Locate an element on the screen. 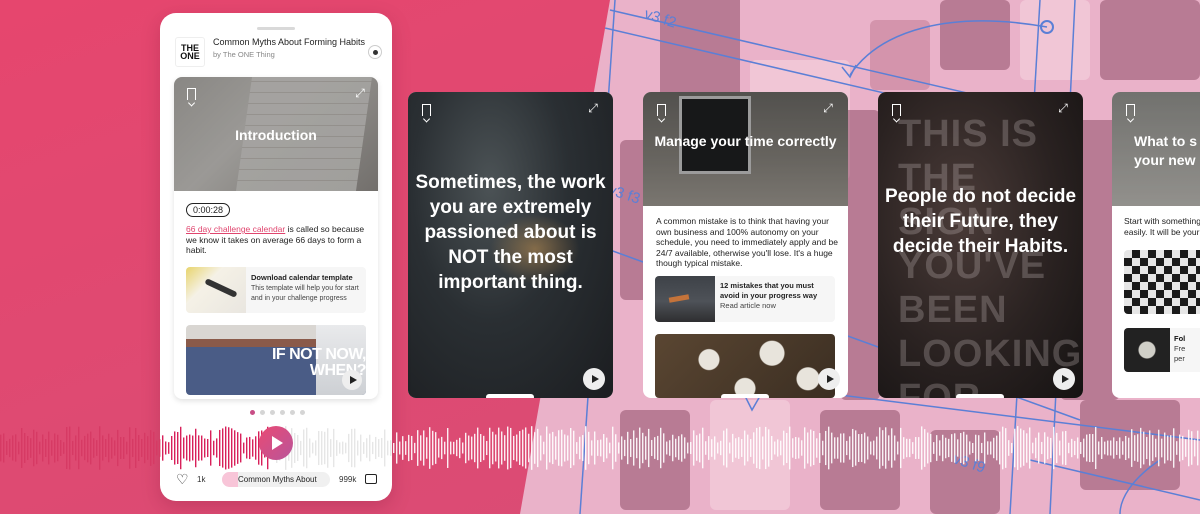 This screenshot has width=1200, height=514. audio-waveform is located at coordinates (600, 448).